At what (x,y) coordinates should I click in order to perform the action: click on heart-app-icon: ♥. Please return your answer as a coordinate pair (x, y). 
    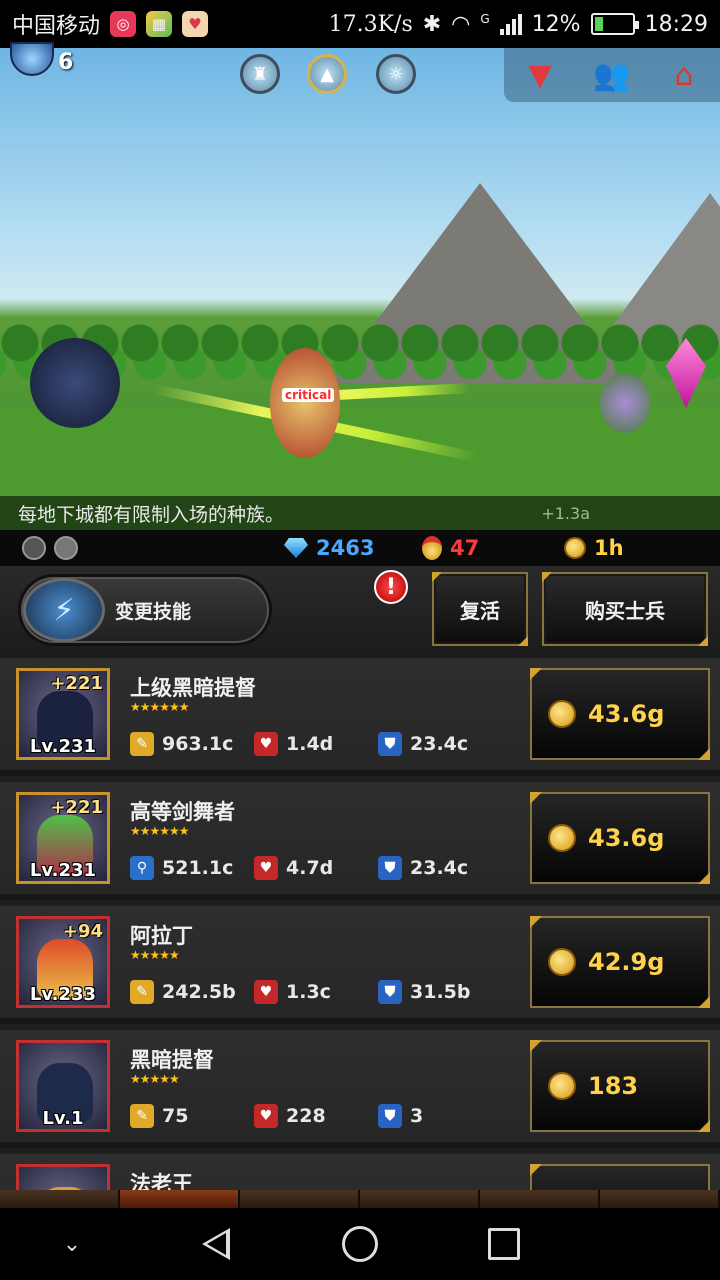
    Looking at the image, I should click on (195, 24).